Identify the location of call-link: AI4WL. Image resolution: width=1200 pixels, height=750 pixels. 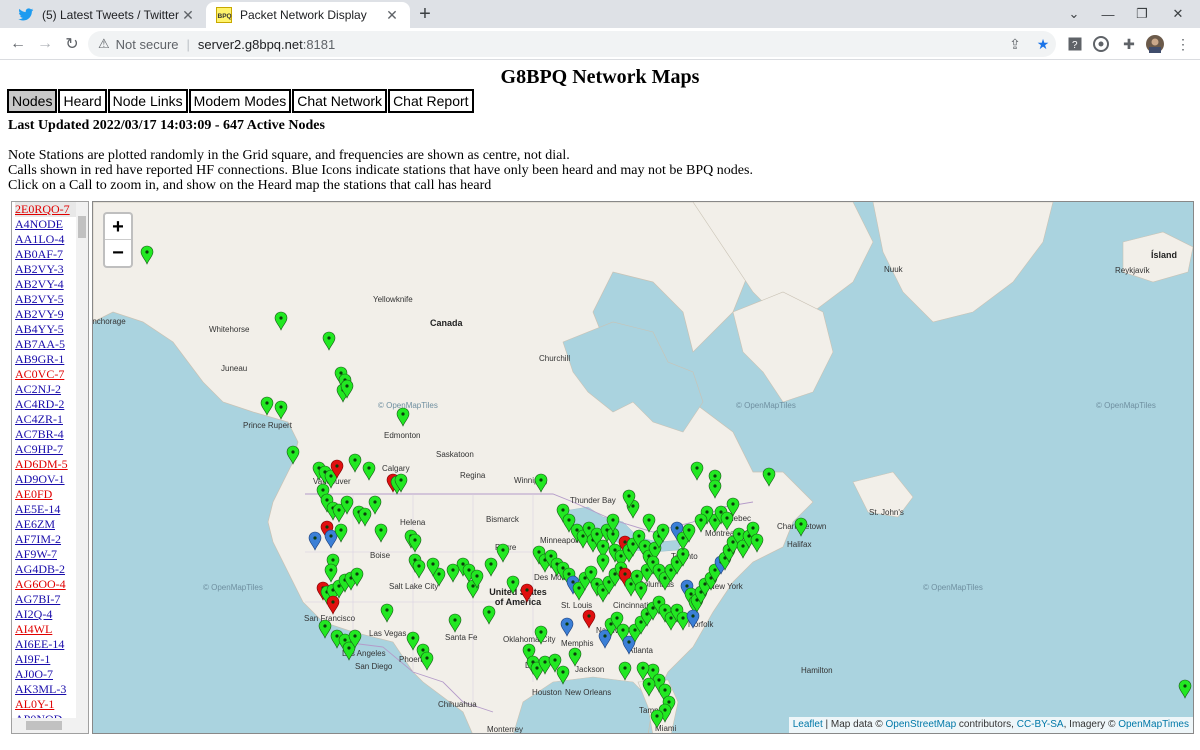
(46, 629).